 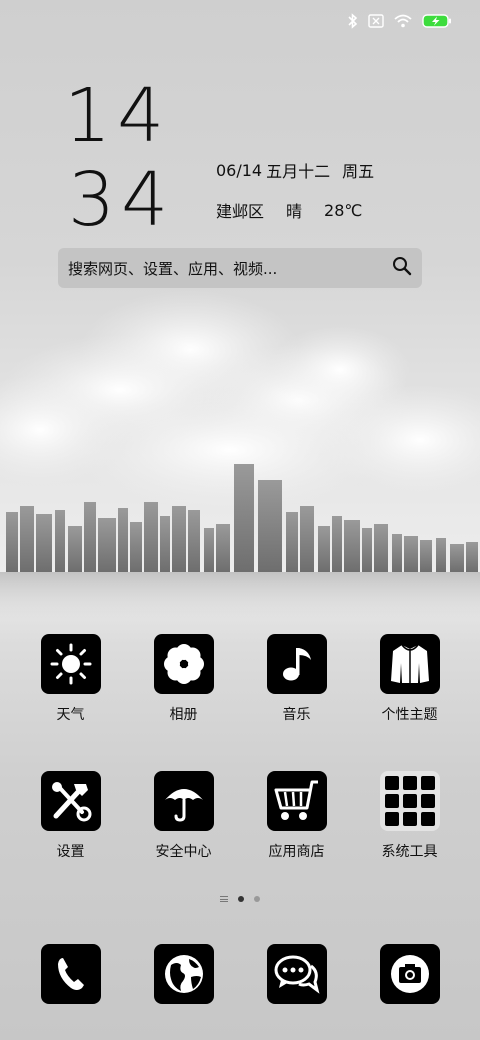 I want to click on flower-icon, so click(x=183, y=664).